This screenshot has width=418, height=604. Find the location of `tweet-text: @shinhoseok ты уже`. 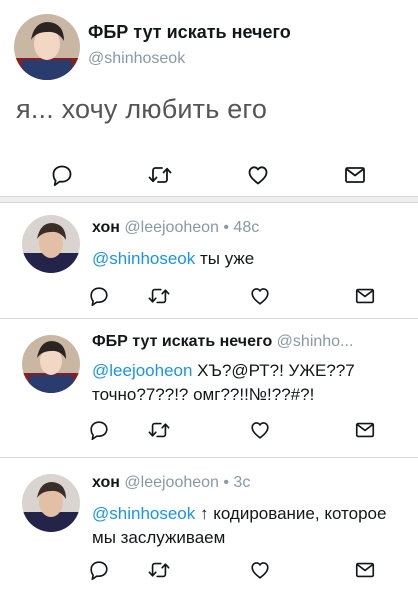

tweet-text: @shinhoseok ты уже is located at coordinates (252, 259).